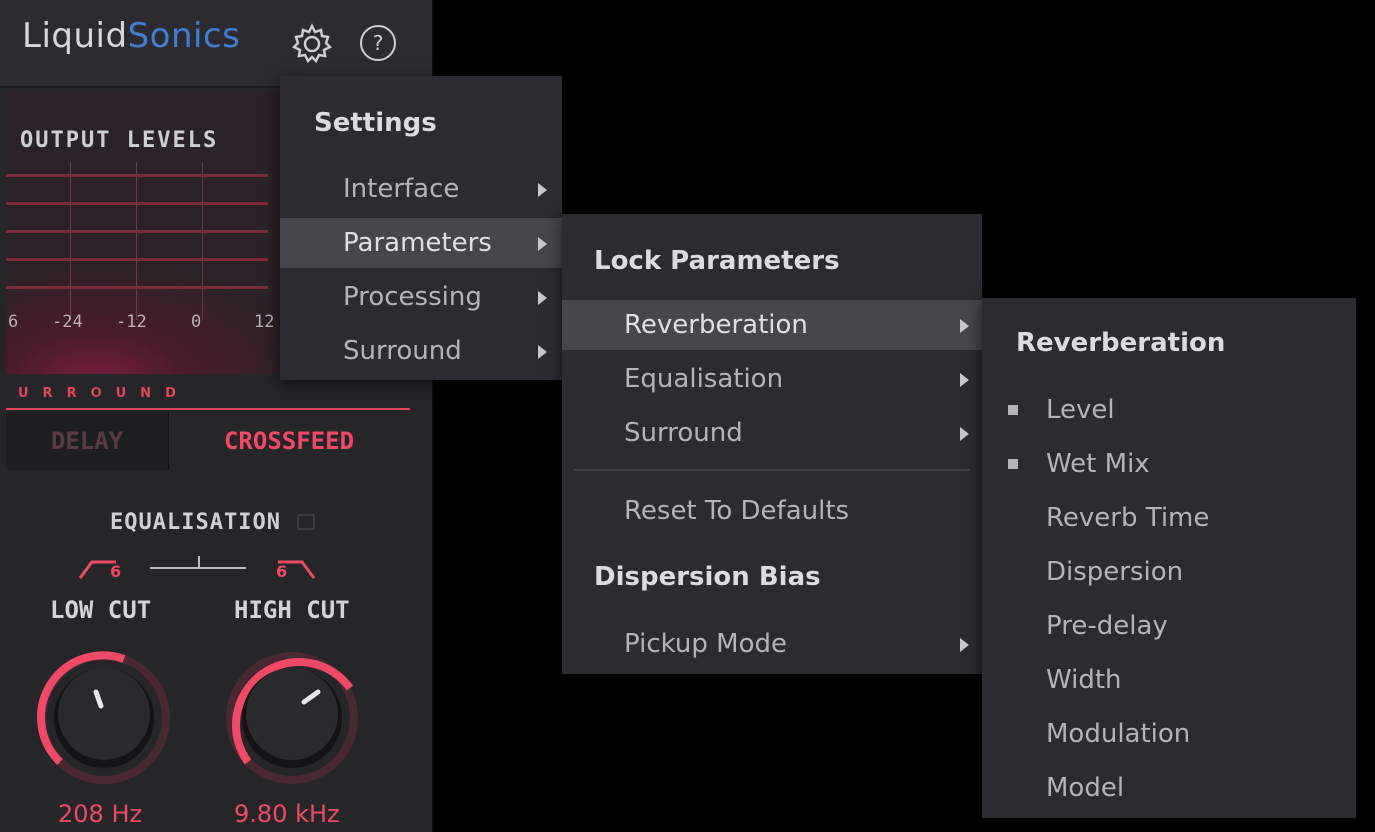 This screenshot has width=1375, height=832. What do you see at coordinates (116, 571) in the screenshot?
I see `low-slope-value: 6` at bounding box center [116, 571].